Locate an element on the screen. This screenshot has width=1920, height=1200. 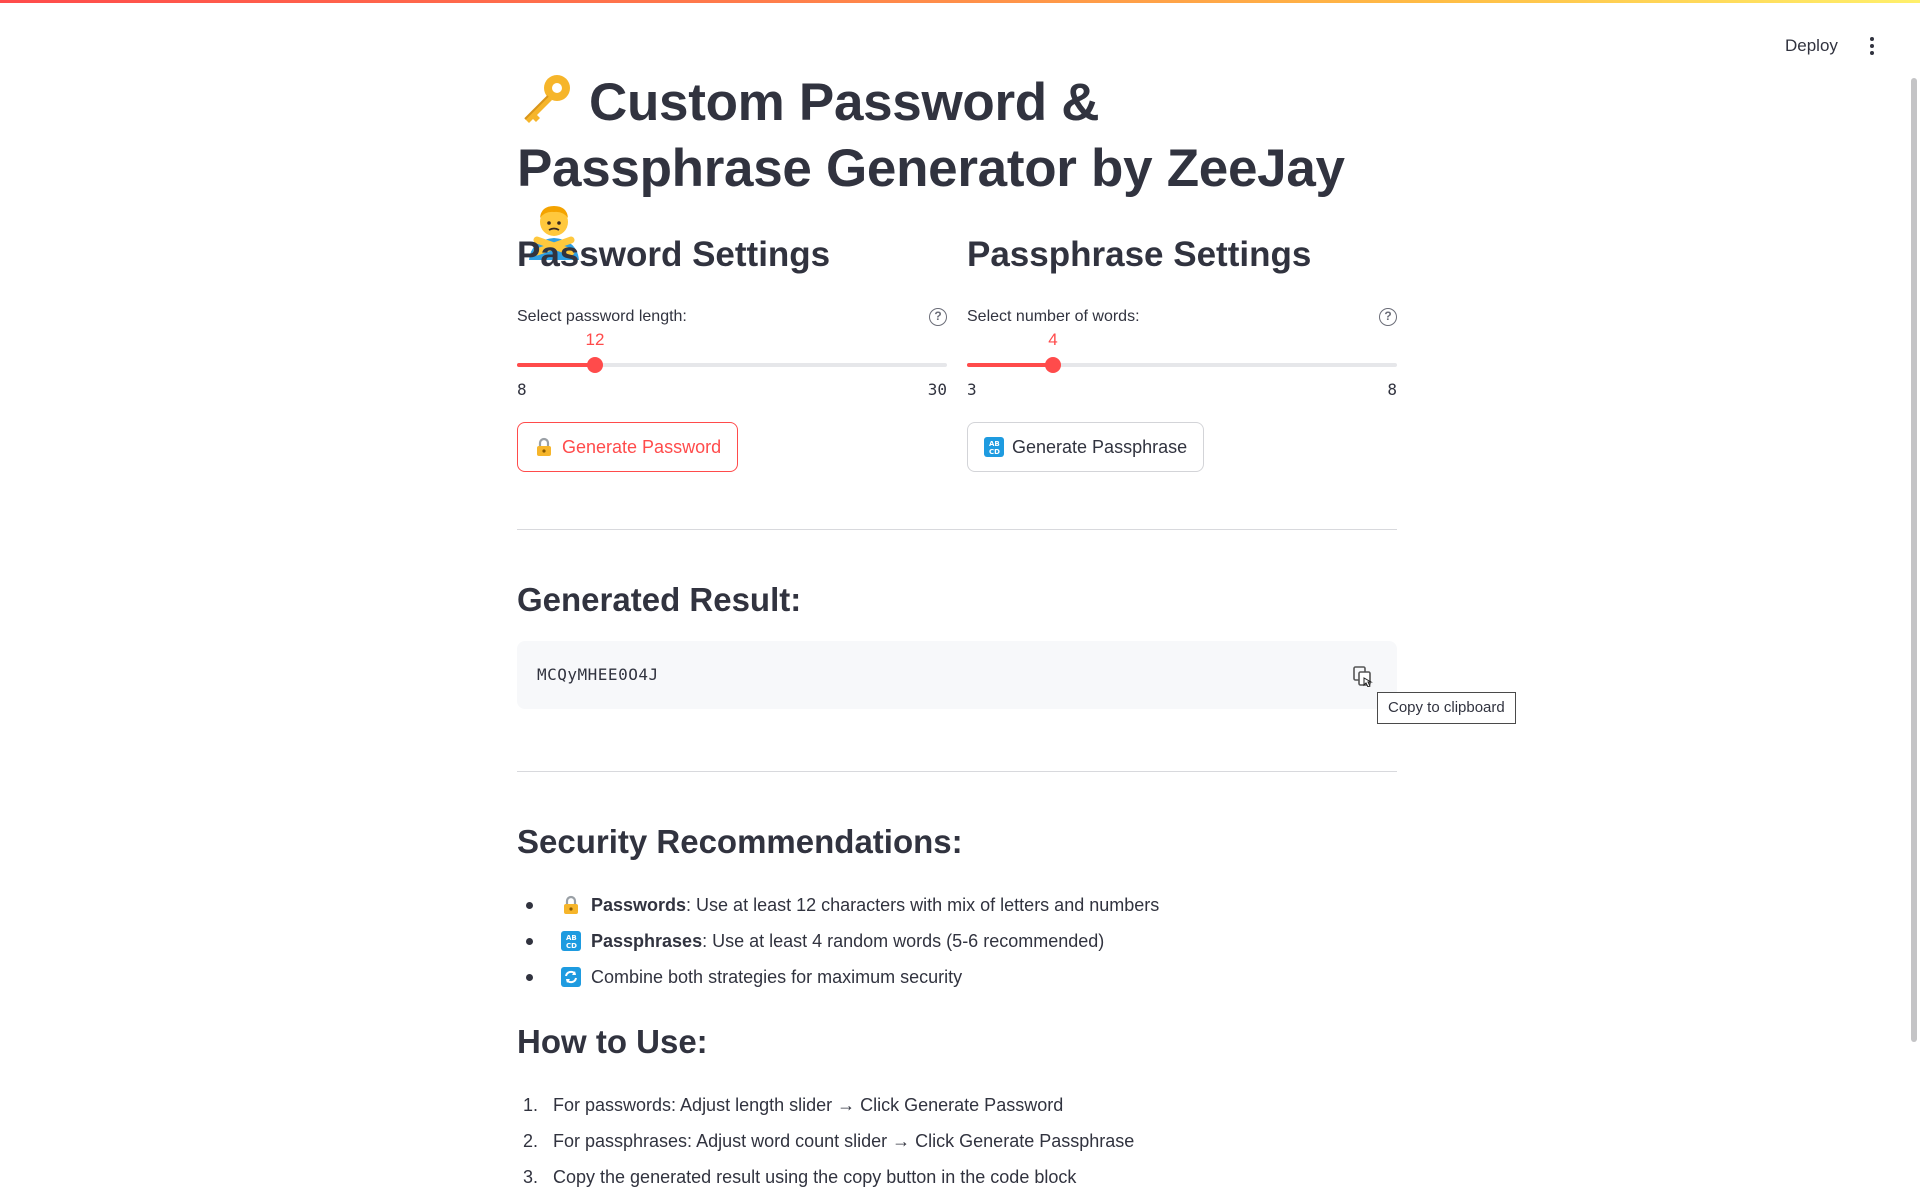
password-settings-heading: Password Settings is located at coordinates (674, 254).